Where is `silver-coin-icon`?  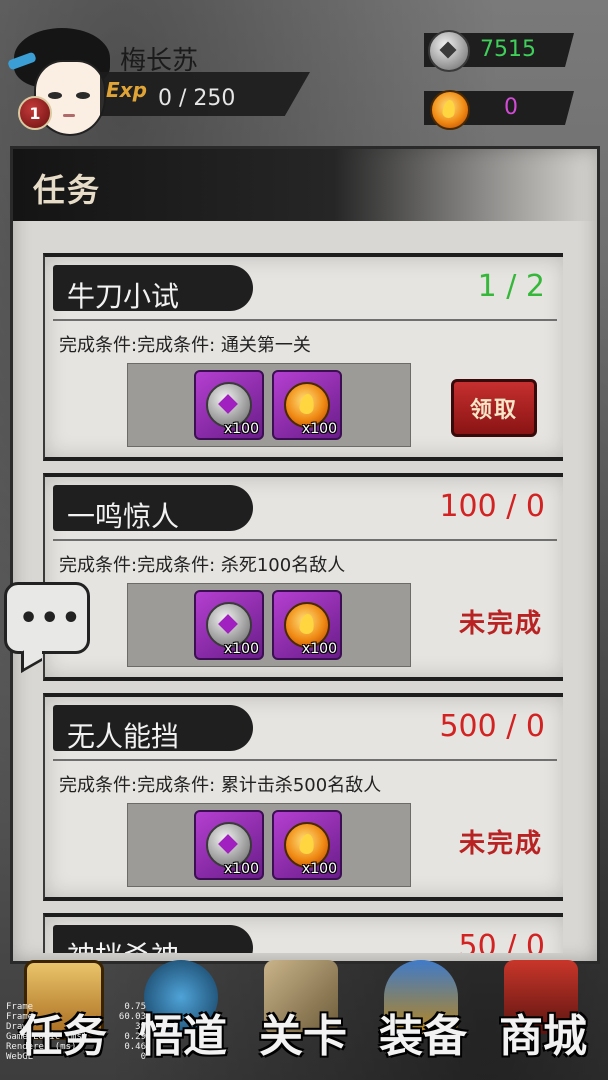 silver-coin-icon is located at coordinates (449, 51).